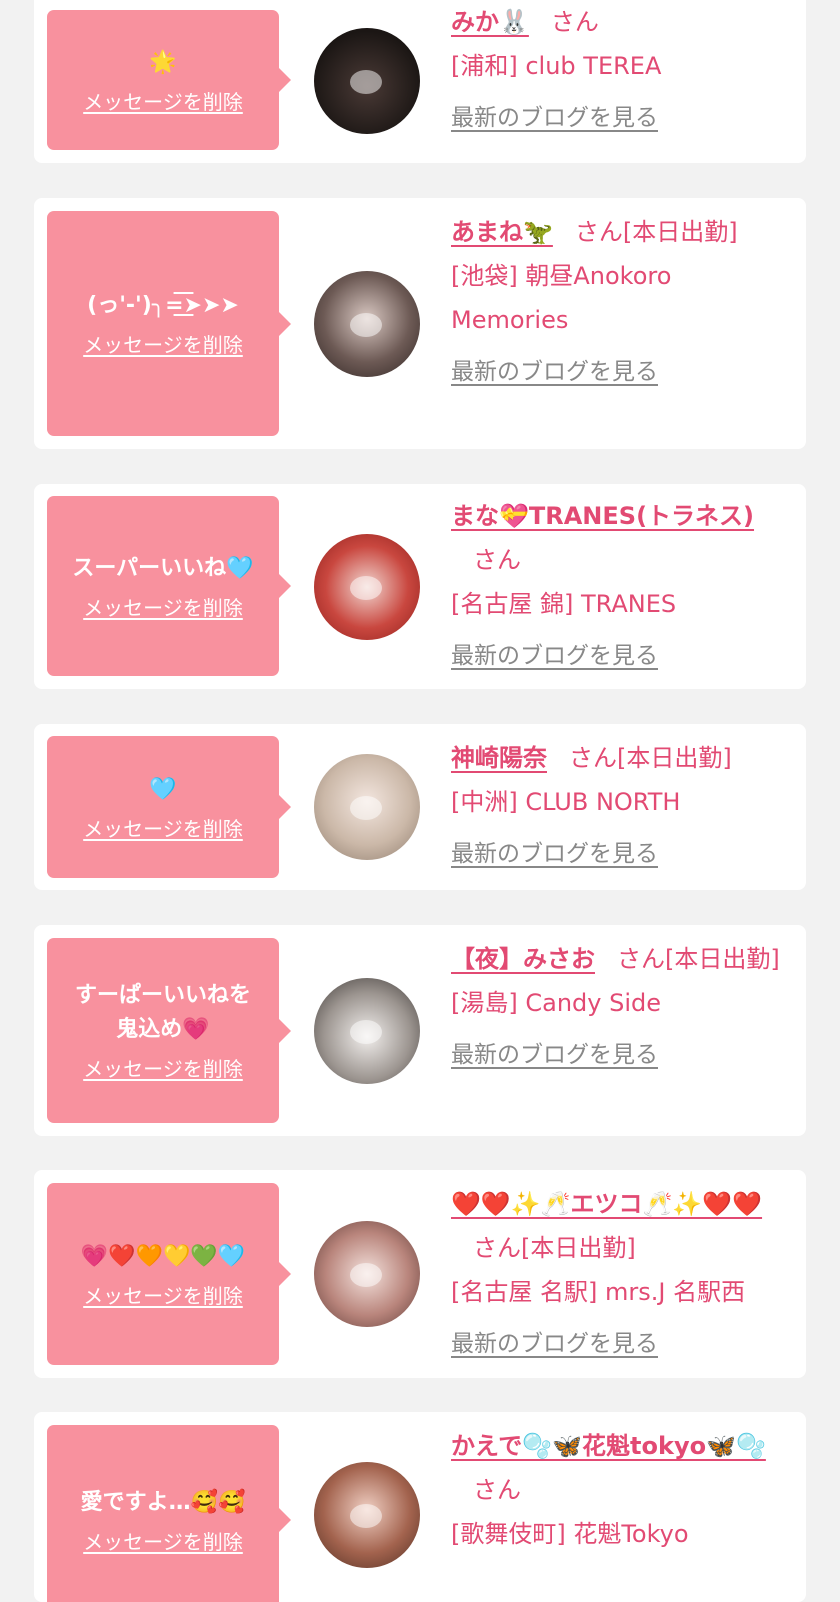 The width and height of the screenshot is (840, 1602). I want to click on user-name-link: かえで🫧🦋花魁tokyo🦋🫧, so click(608, 1446).